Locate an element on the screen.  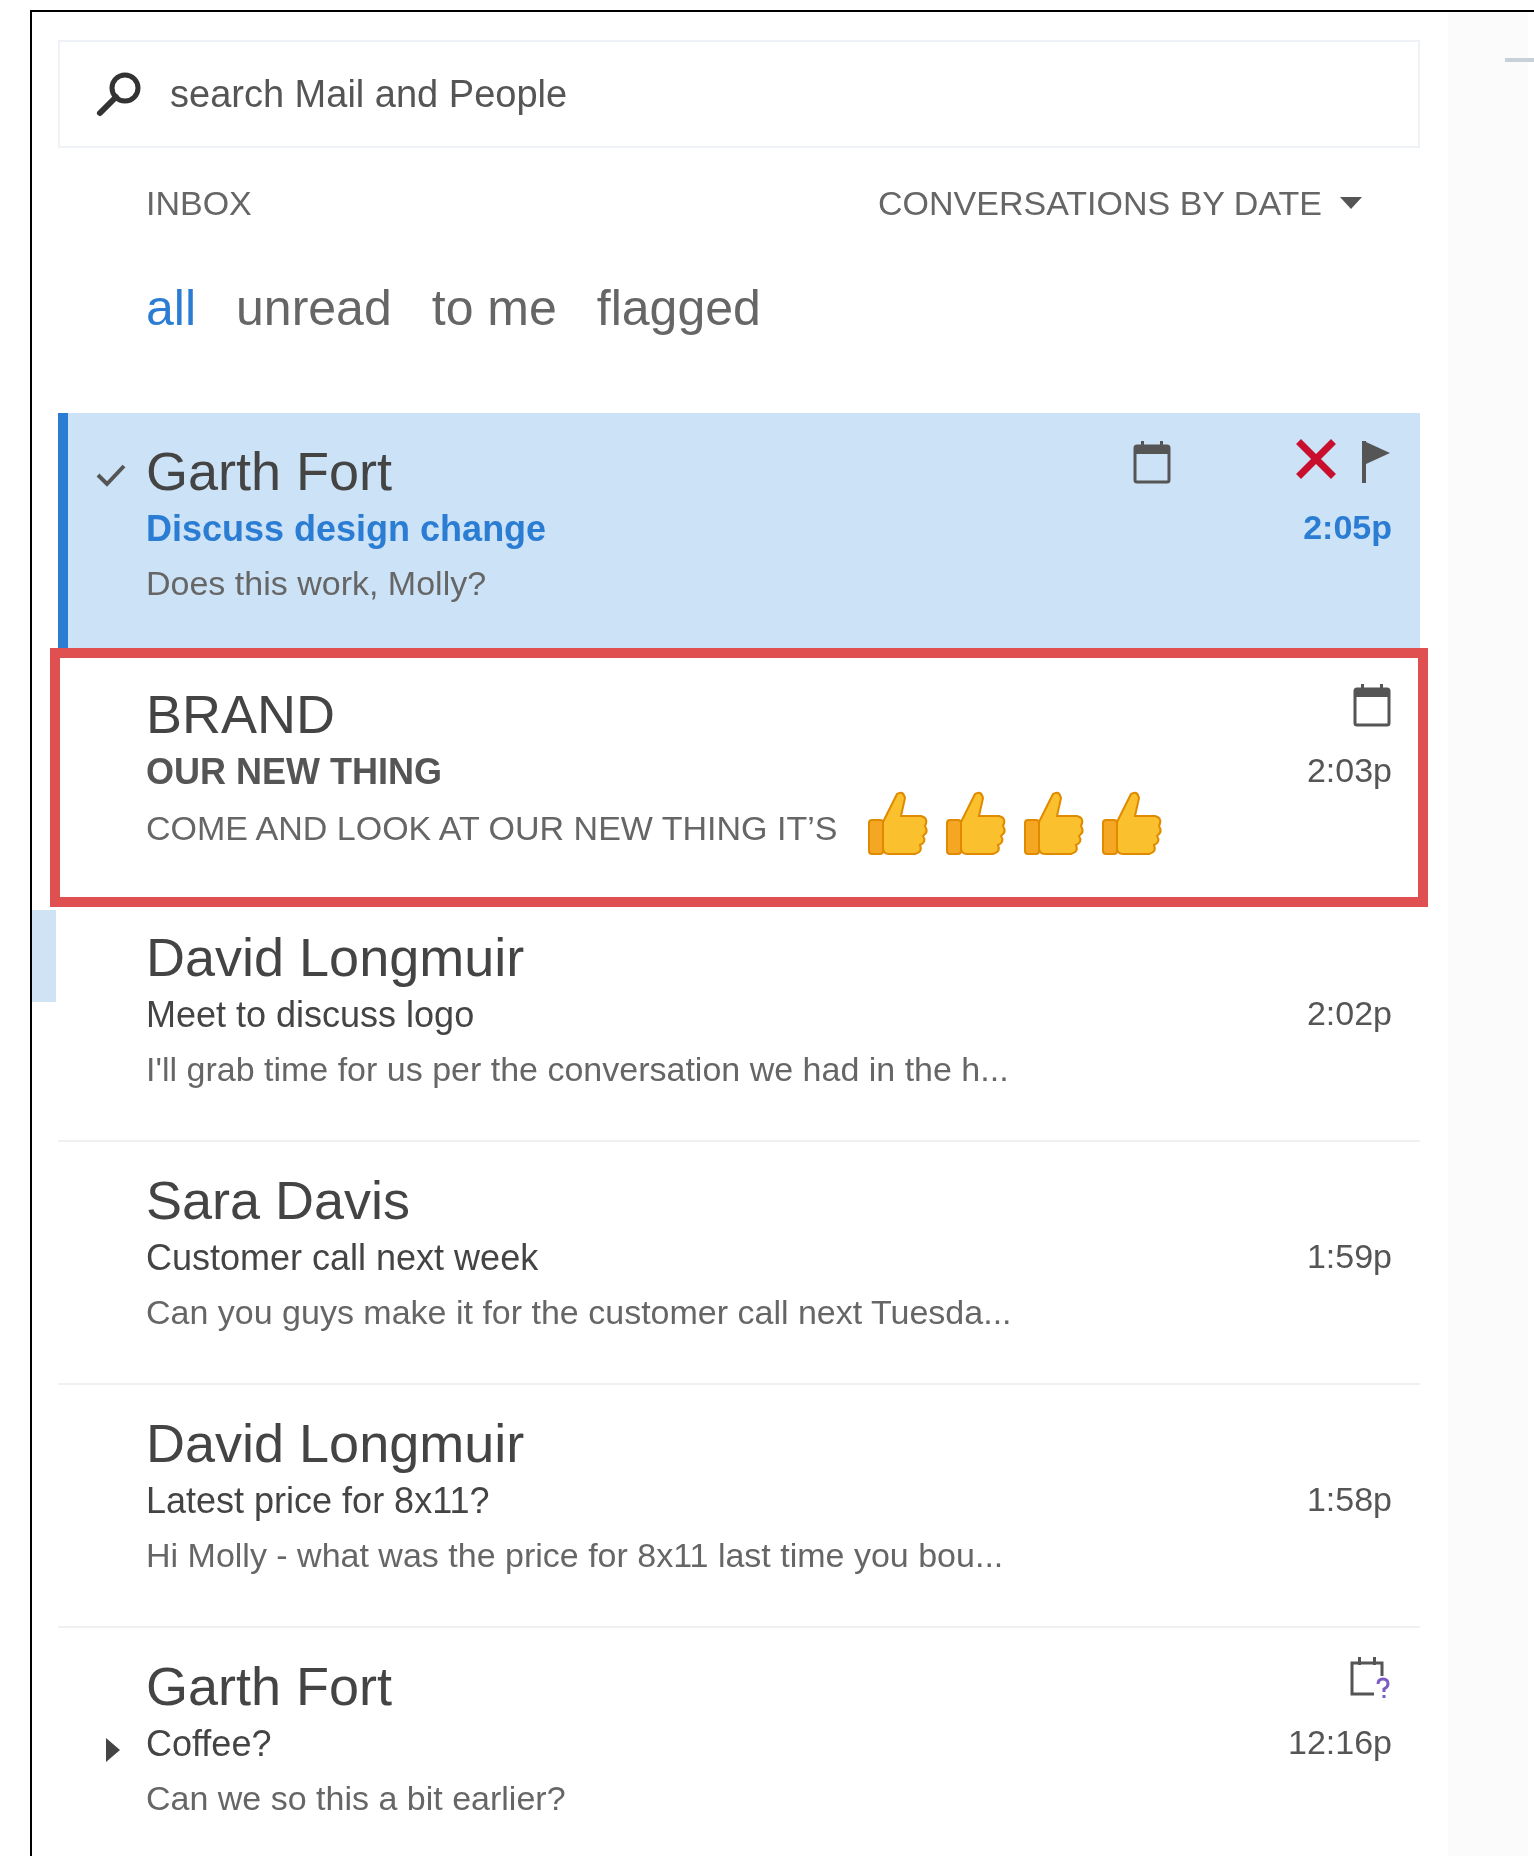
message-time: 1:58p is located at coordinates (1349, 1499).